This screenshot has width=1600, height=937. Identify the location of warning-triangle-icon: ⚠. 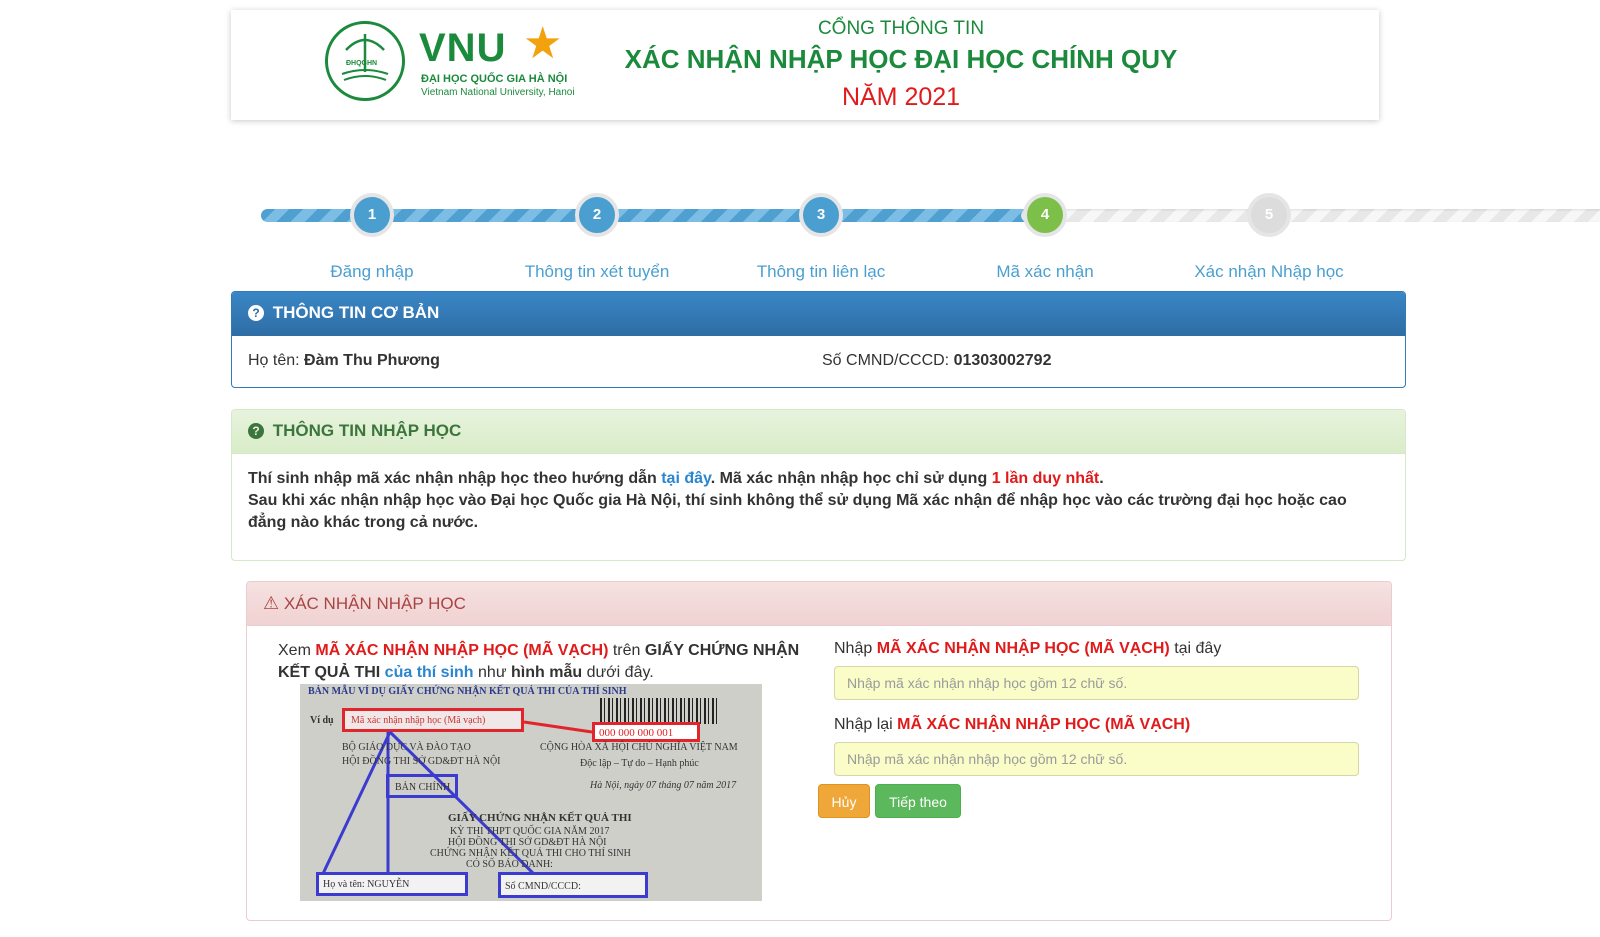
(271, 603).